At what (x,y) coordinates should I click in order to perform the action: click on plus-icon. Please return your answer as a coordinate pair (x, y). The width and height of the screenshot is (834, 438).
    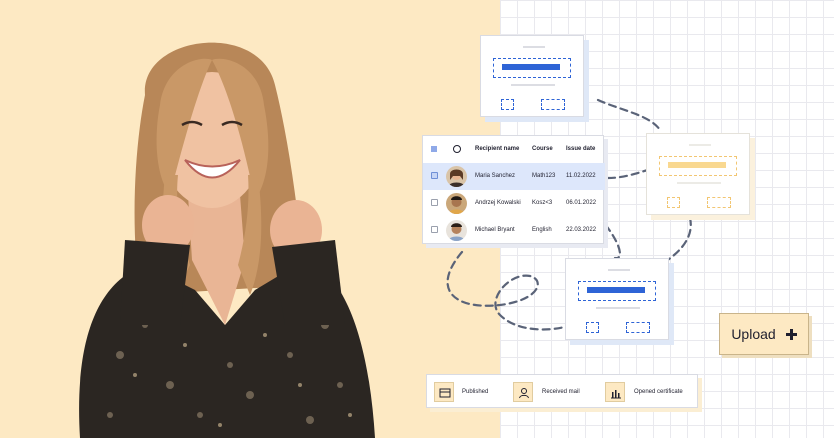
    Looking at the image, I should click on (791, 334).